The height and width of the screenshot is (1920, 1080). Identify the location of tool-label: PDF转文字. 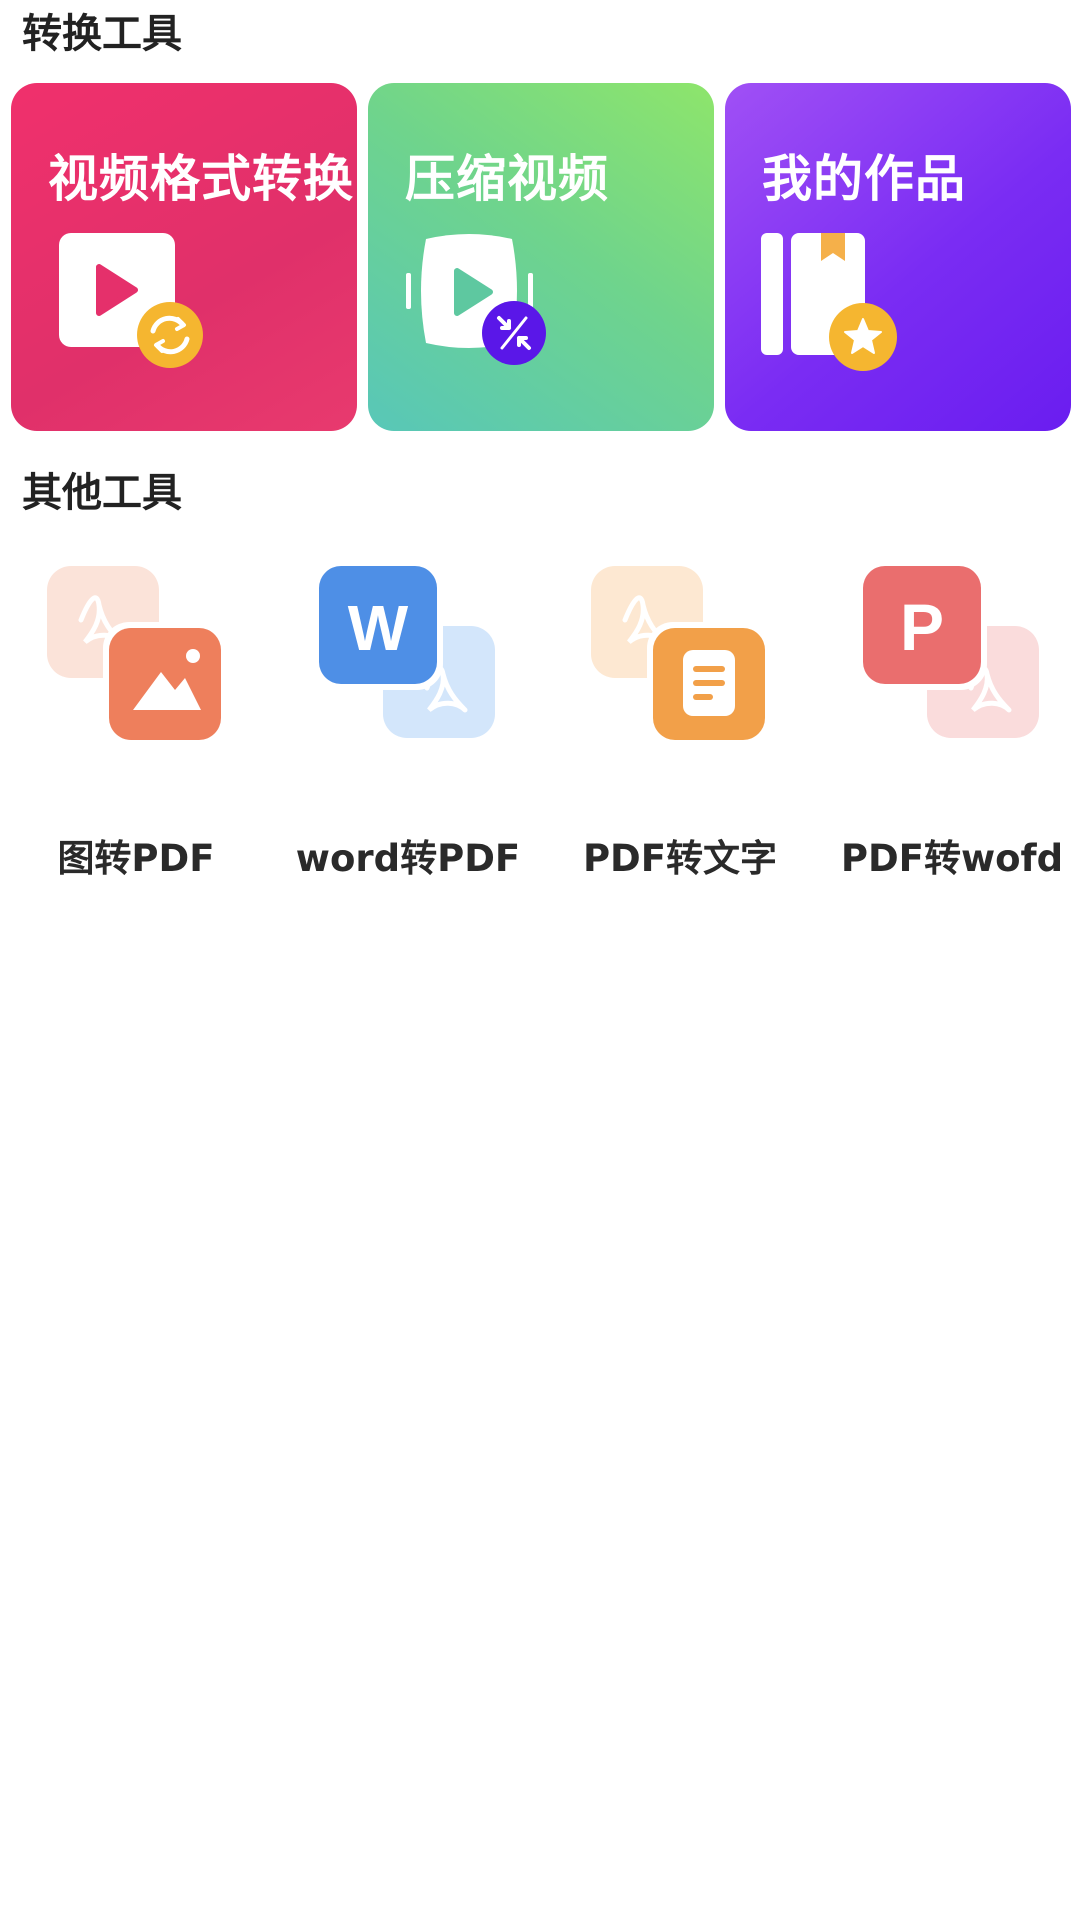
(680, 858).